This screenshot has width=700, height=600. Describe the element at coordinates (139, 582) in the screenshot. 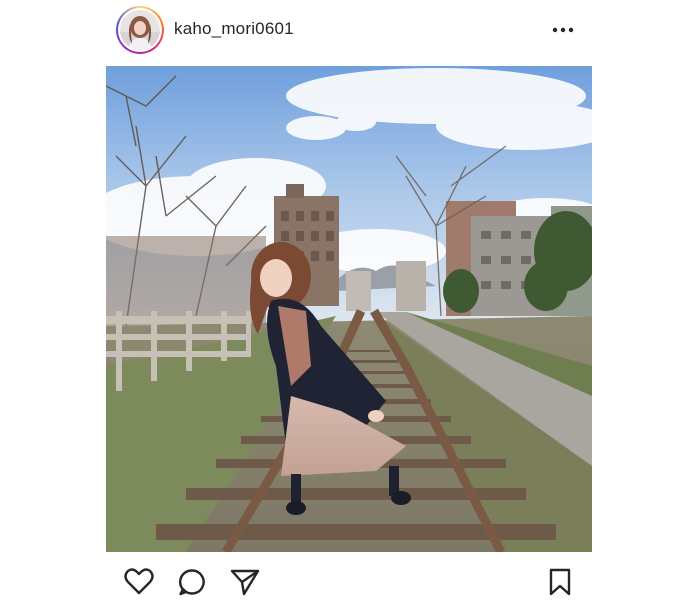

I see `heart-icon` at that location.